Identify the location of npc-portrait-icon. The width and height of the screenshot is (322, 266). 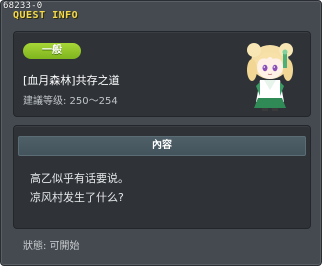
(270, 77).